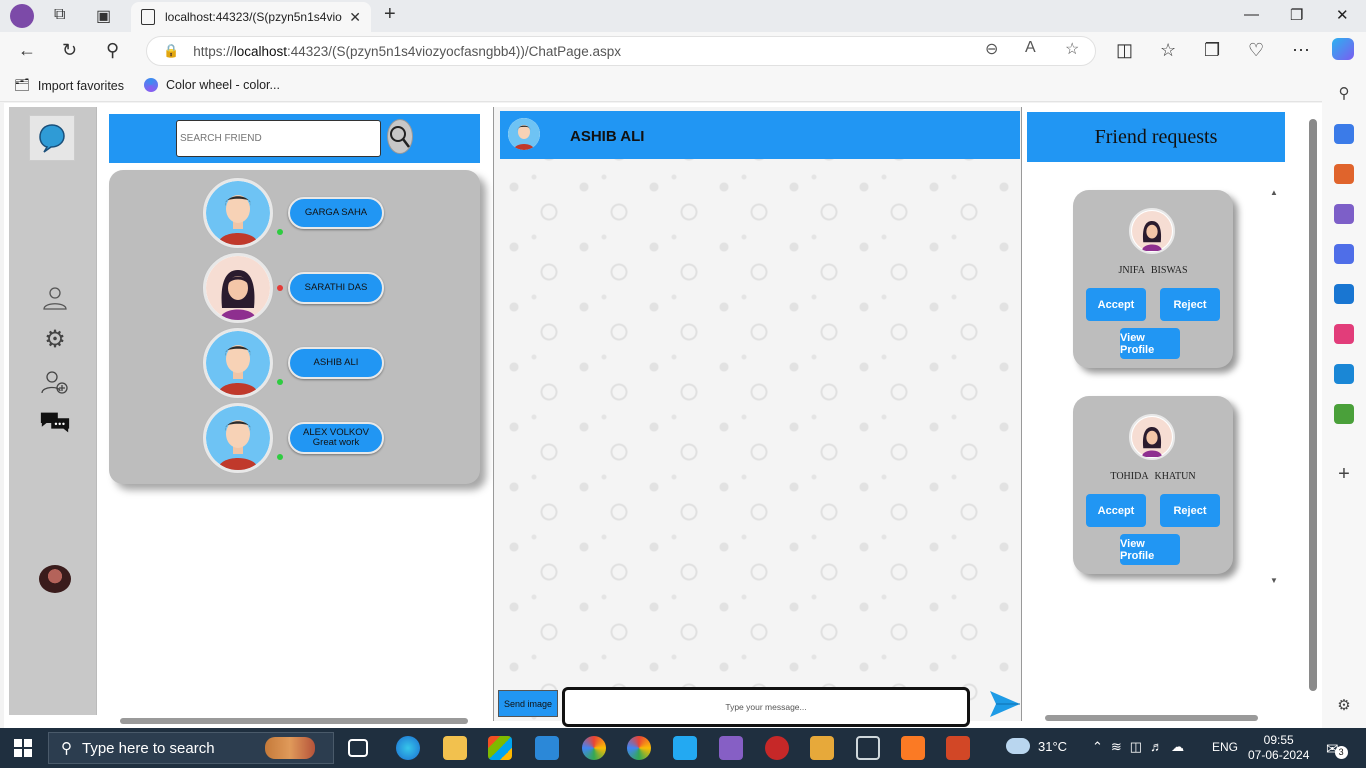 Image resolution: width=1366 pixels, height=768 pixels. Describe the element at coordinates (1344, 414) in the screenshot. I see `tree-icon` at that location.